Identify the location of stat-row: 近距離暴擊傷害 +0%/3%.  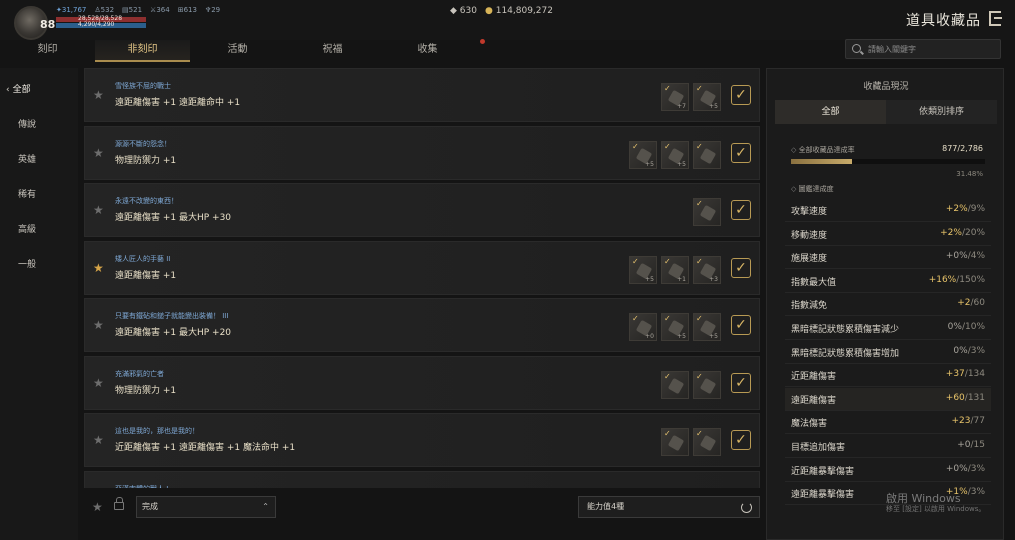
(888, 470).